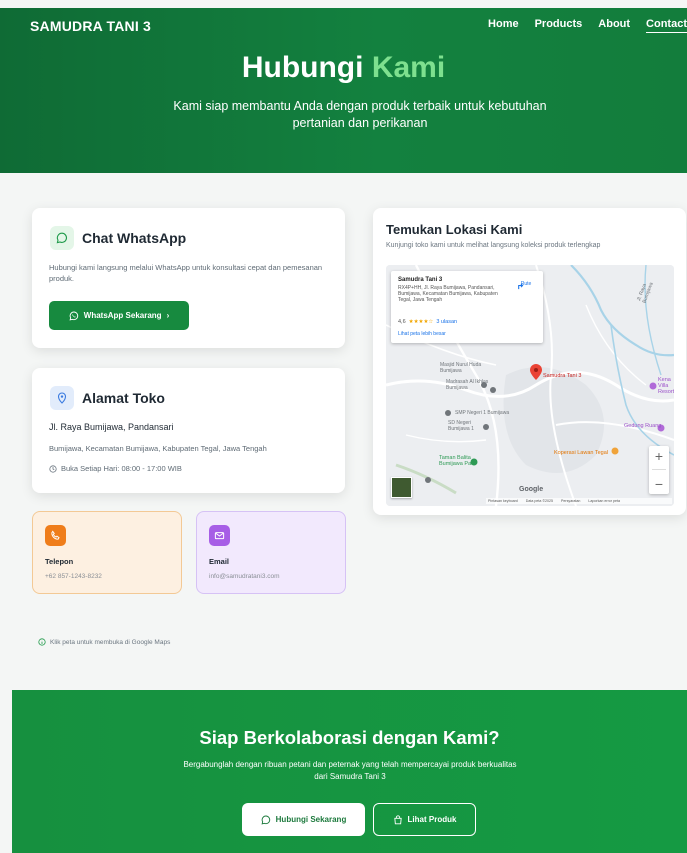 Image resolution: width=687 pixels, height=853 pixels. I want to click on larger-map-link: Lihat peta lebih besar, so click(422, 334).